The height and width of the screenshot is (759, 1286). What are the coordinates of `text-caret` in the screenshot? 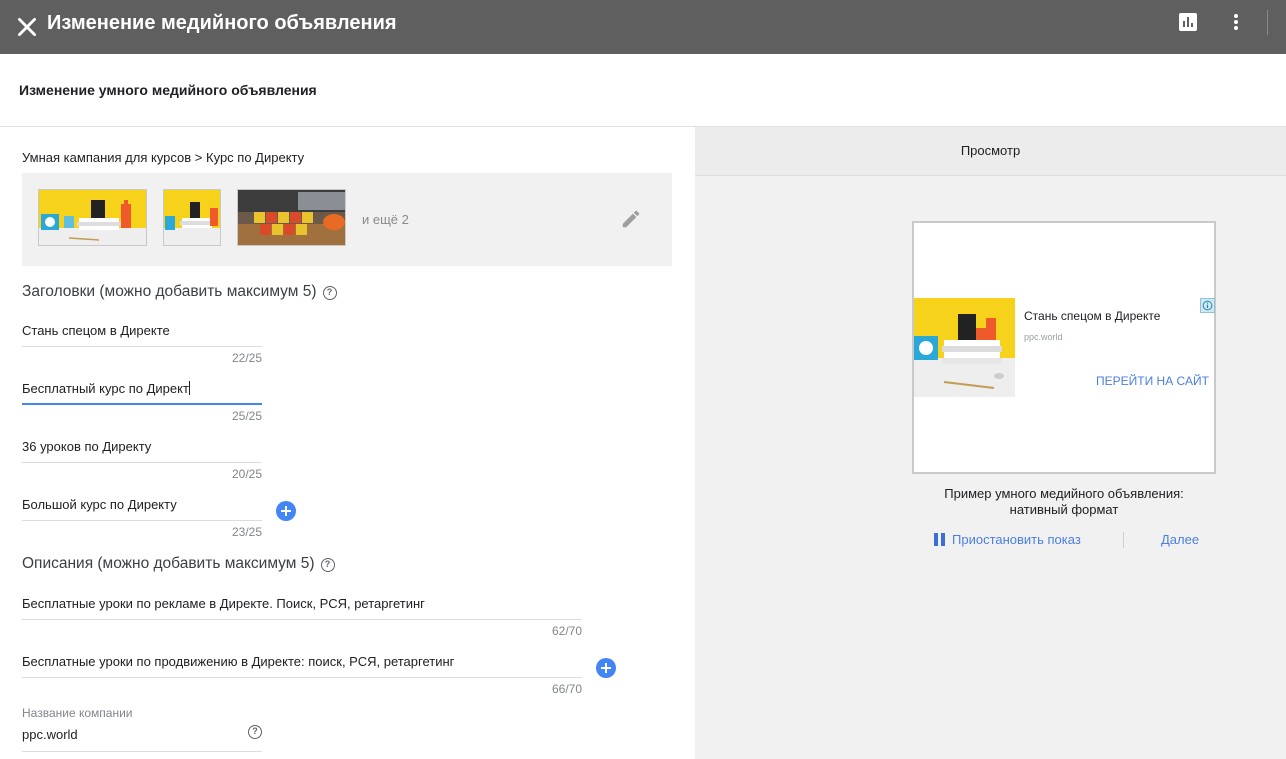 It's located at (189, 388).